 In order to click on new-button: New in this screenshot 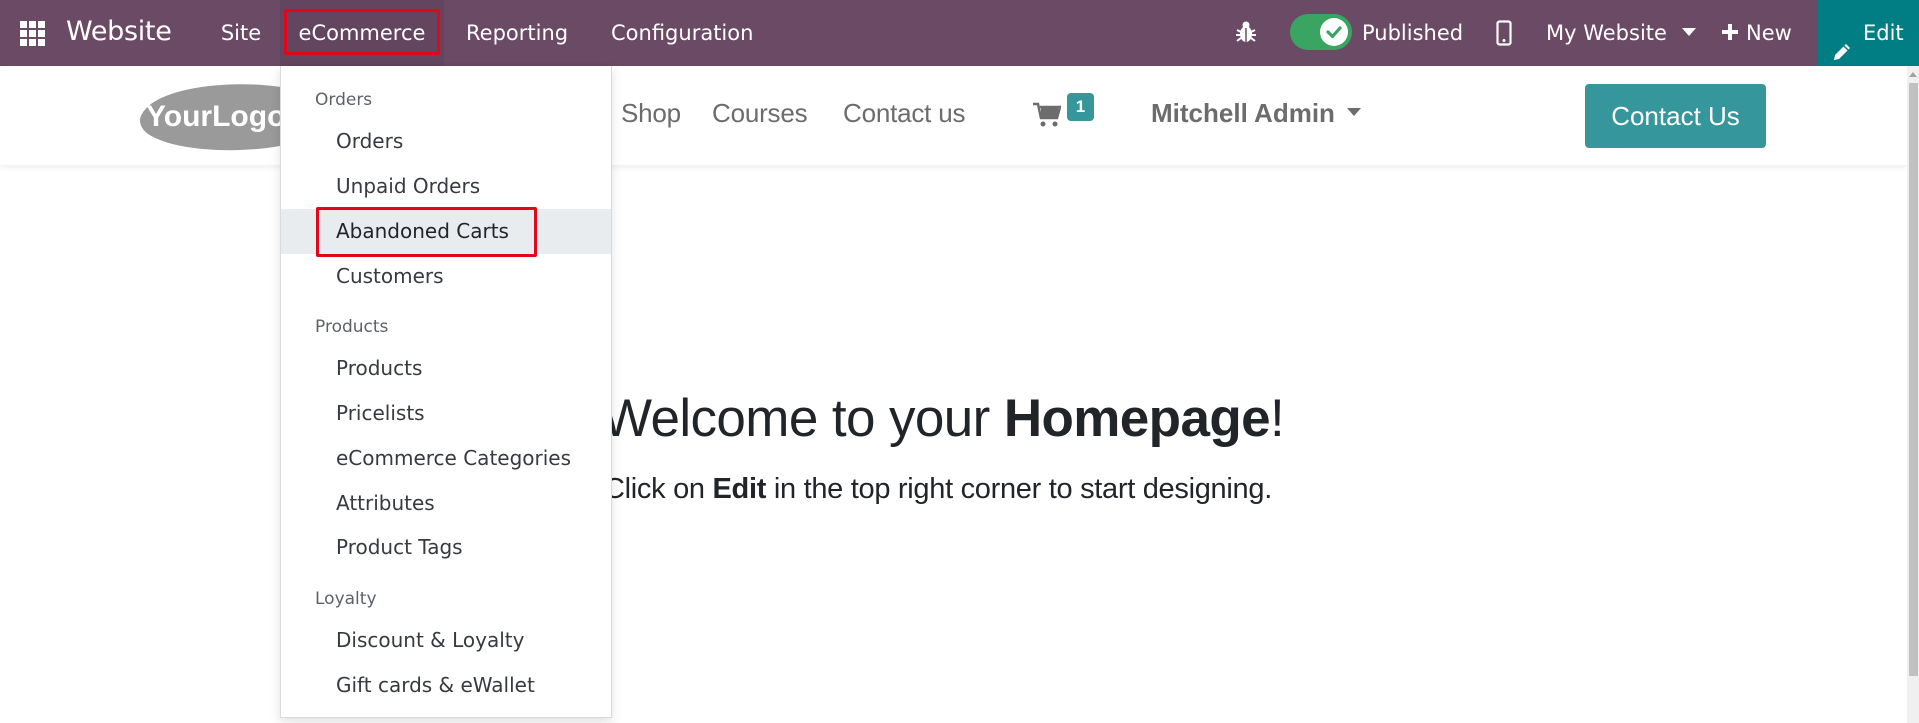, I will do `click(1757, 33)`.